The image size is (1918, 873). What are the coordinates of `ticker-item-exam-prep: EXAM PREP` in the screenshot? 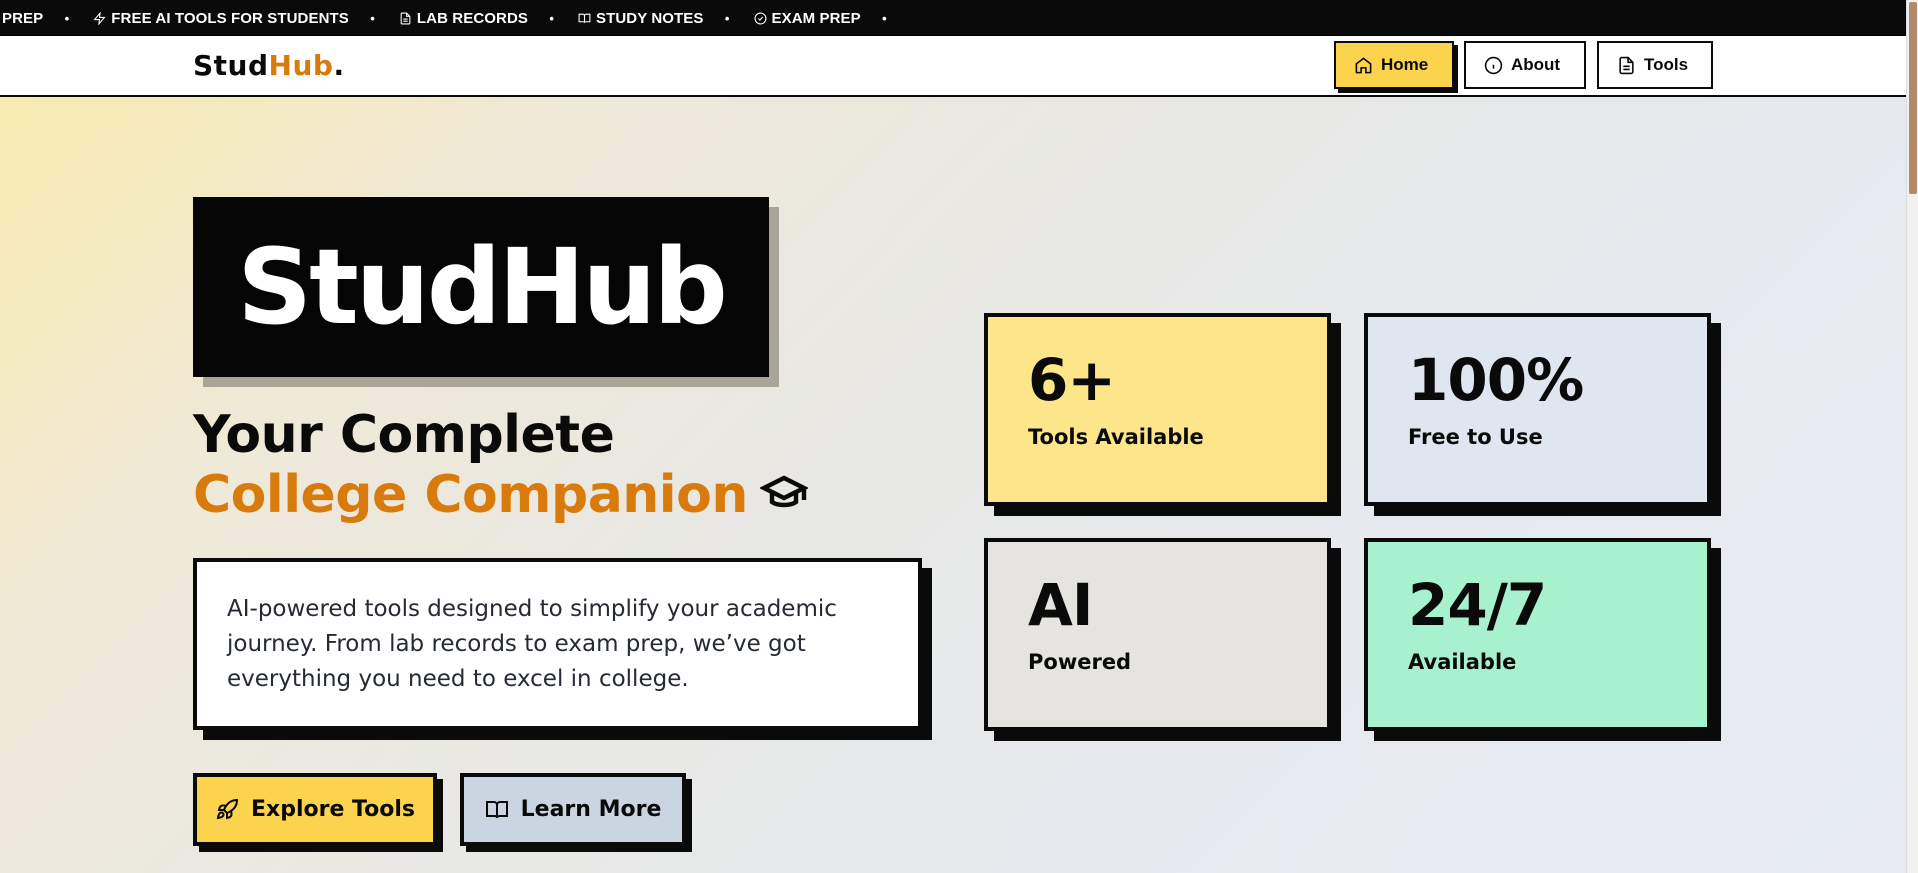 It's located at (805, 17).